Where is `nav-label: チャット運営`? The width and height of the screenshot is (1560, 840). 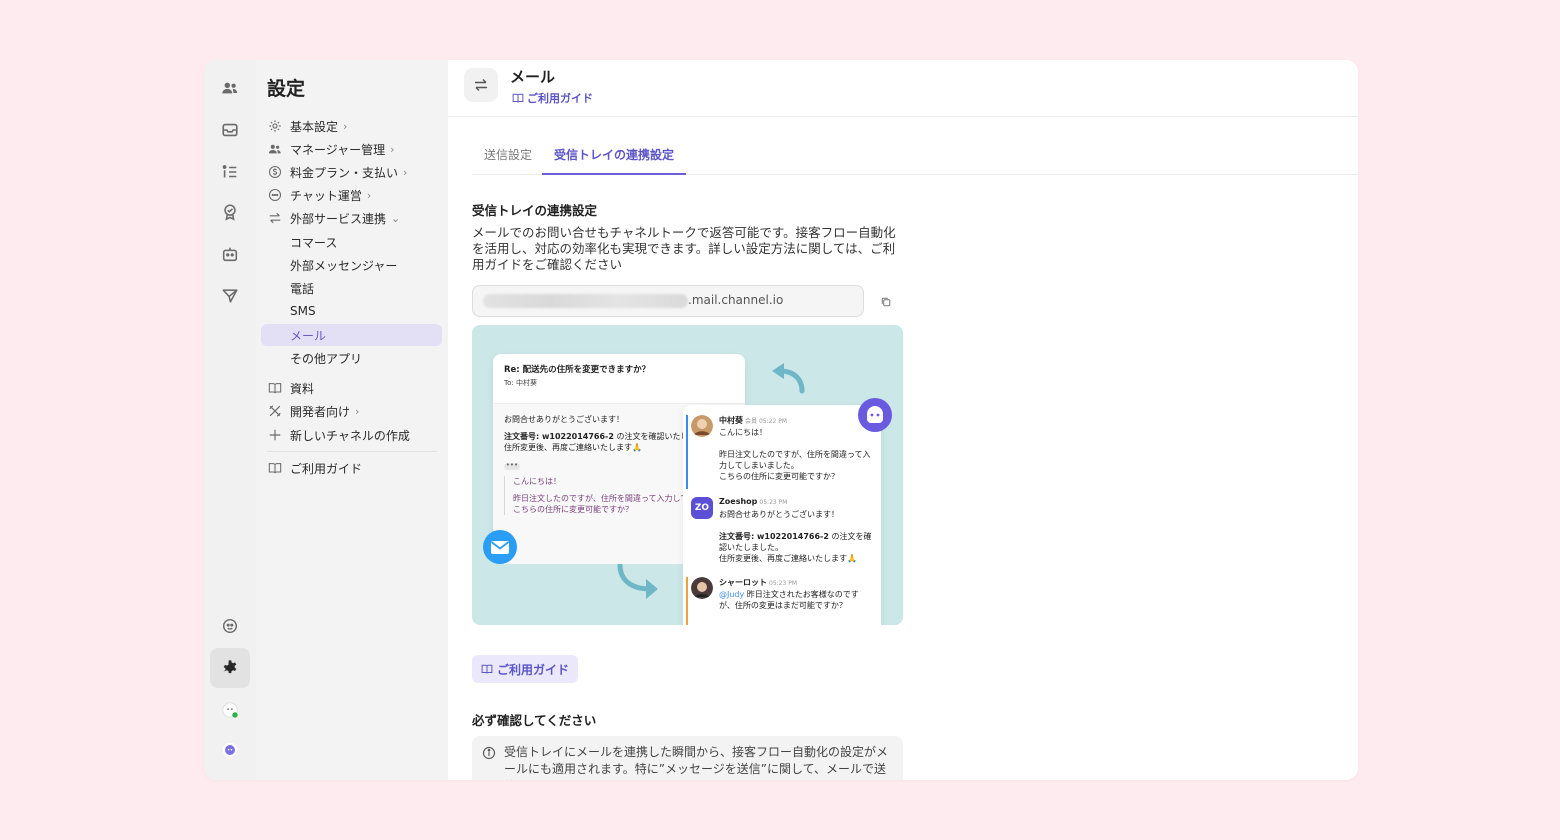
nav-label: チャット運営 is located at coordinates (326, 195).